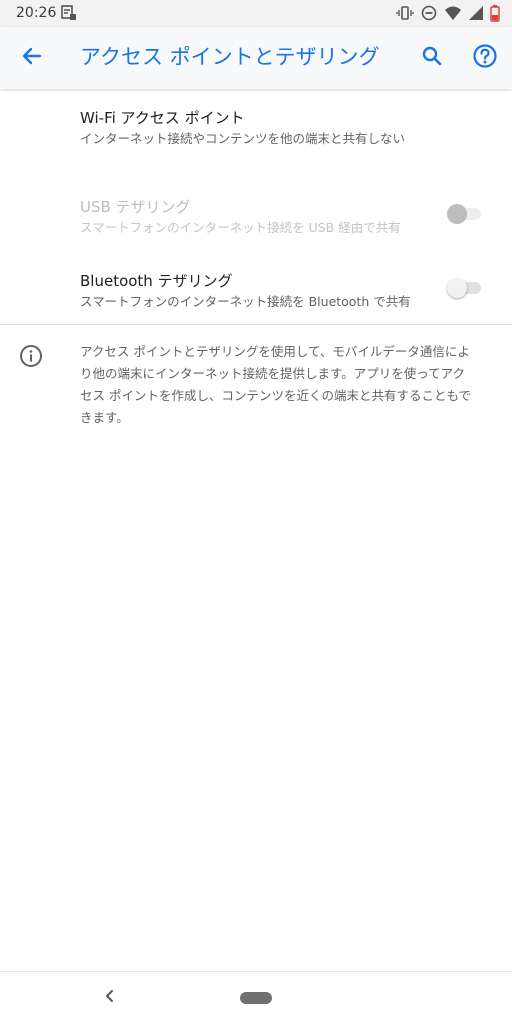 The image size is (512, 1024). I want to click on help-button, so click(485, 58).